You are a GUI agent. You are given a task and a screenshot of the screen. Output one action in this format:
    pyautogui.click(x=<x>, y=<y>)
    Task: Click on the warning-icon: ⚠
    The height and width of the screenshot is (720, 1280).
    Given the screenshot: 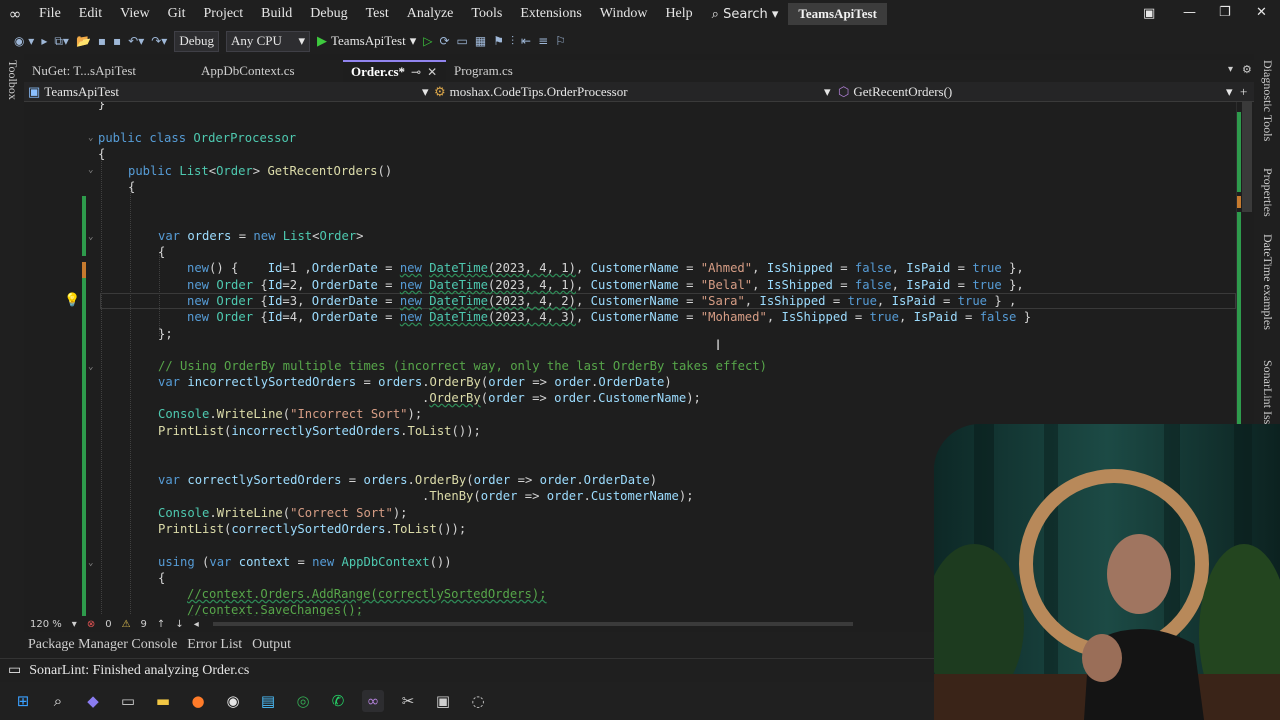 What is the action you would take?
    pyautogui.click(x=126, y=624)
    